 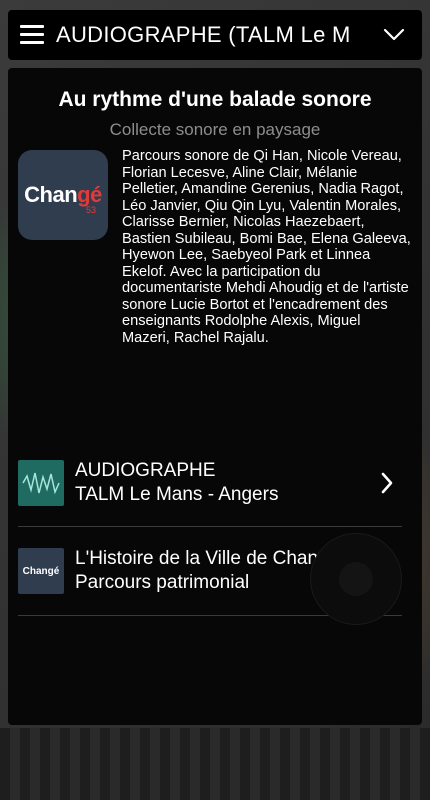 What do you see at coordinates (203, 34) in the screenshot?
I see `app-title: AUDIOGRAPHE (TALM Le M` at bounding box center [203, 34].